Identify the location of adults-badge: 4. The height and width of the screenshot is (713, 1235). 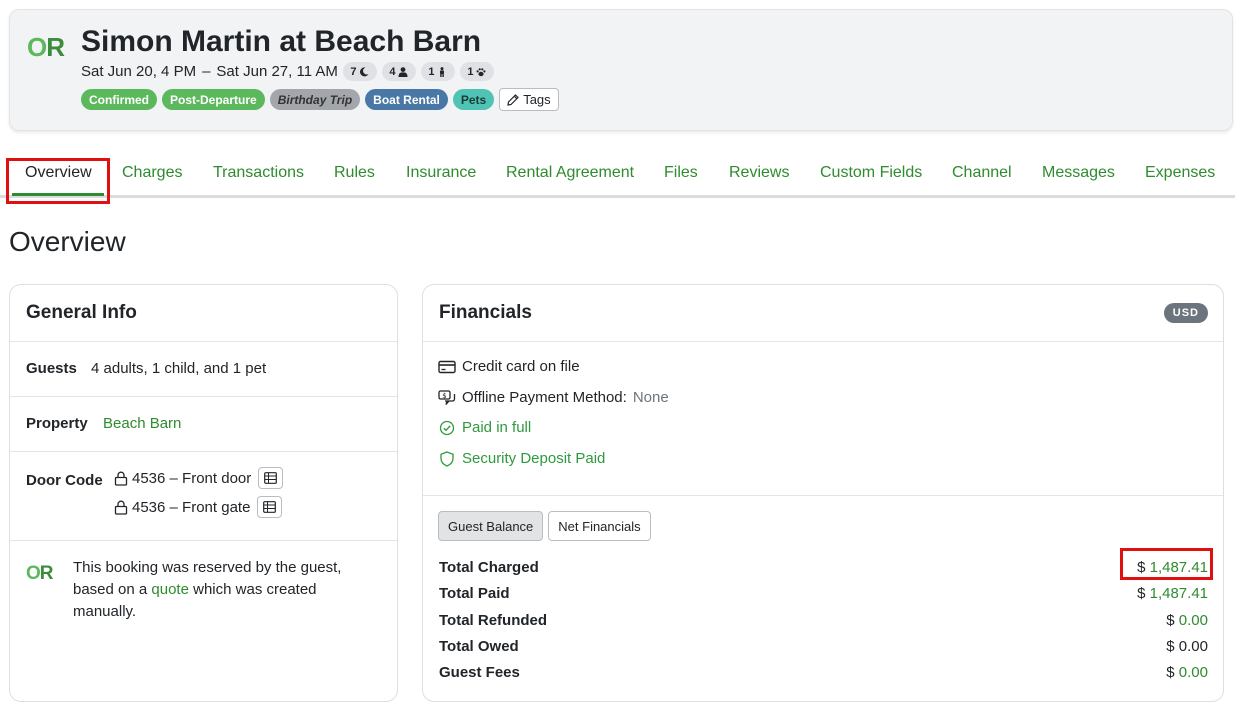
(398, 71).